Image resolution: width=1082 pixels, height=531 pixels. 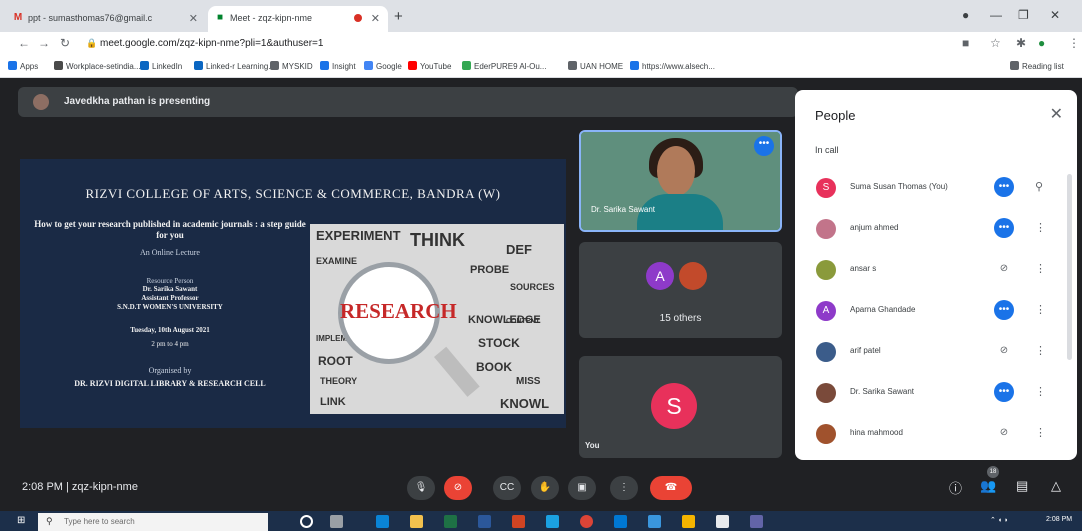 What do you see at coordinates (936, 235) in the screenshot?
I see `participant-row: anjum ahmed ••• ⋮` at bounding box center [936, 235].